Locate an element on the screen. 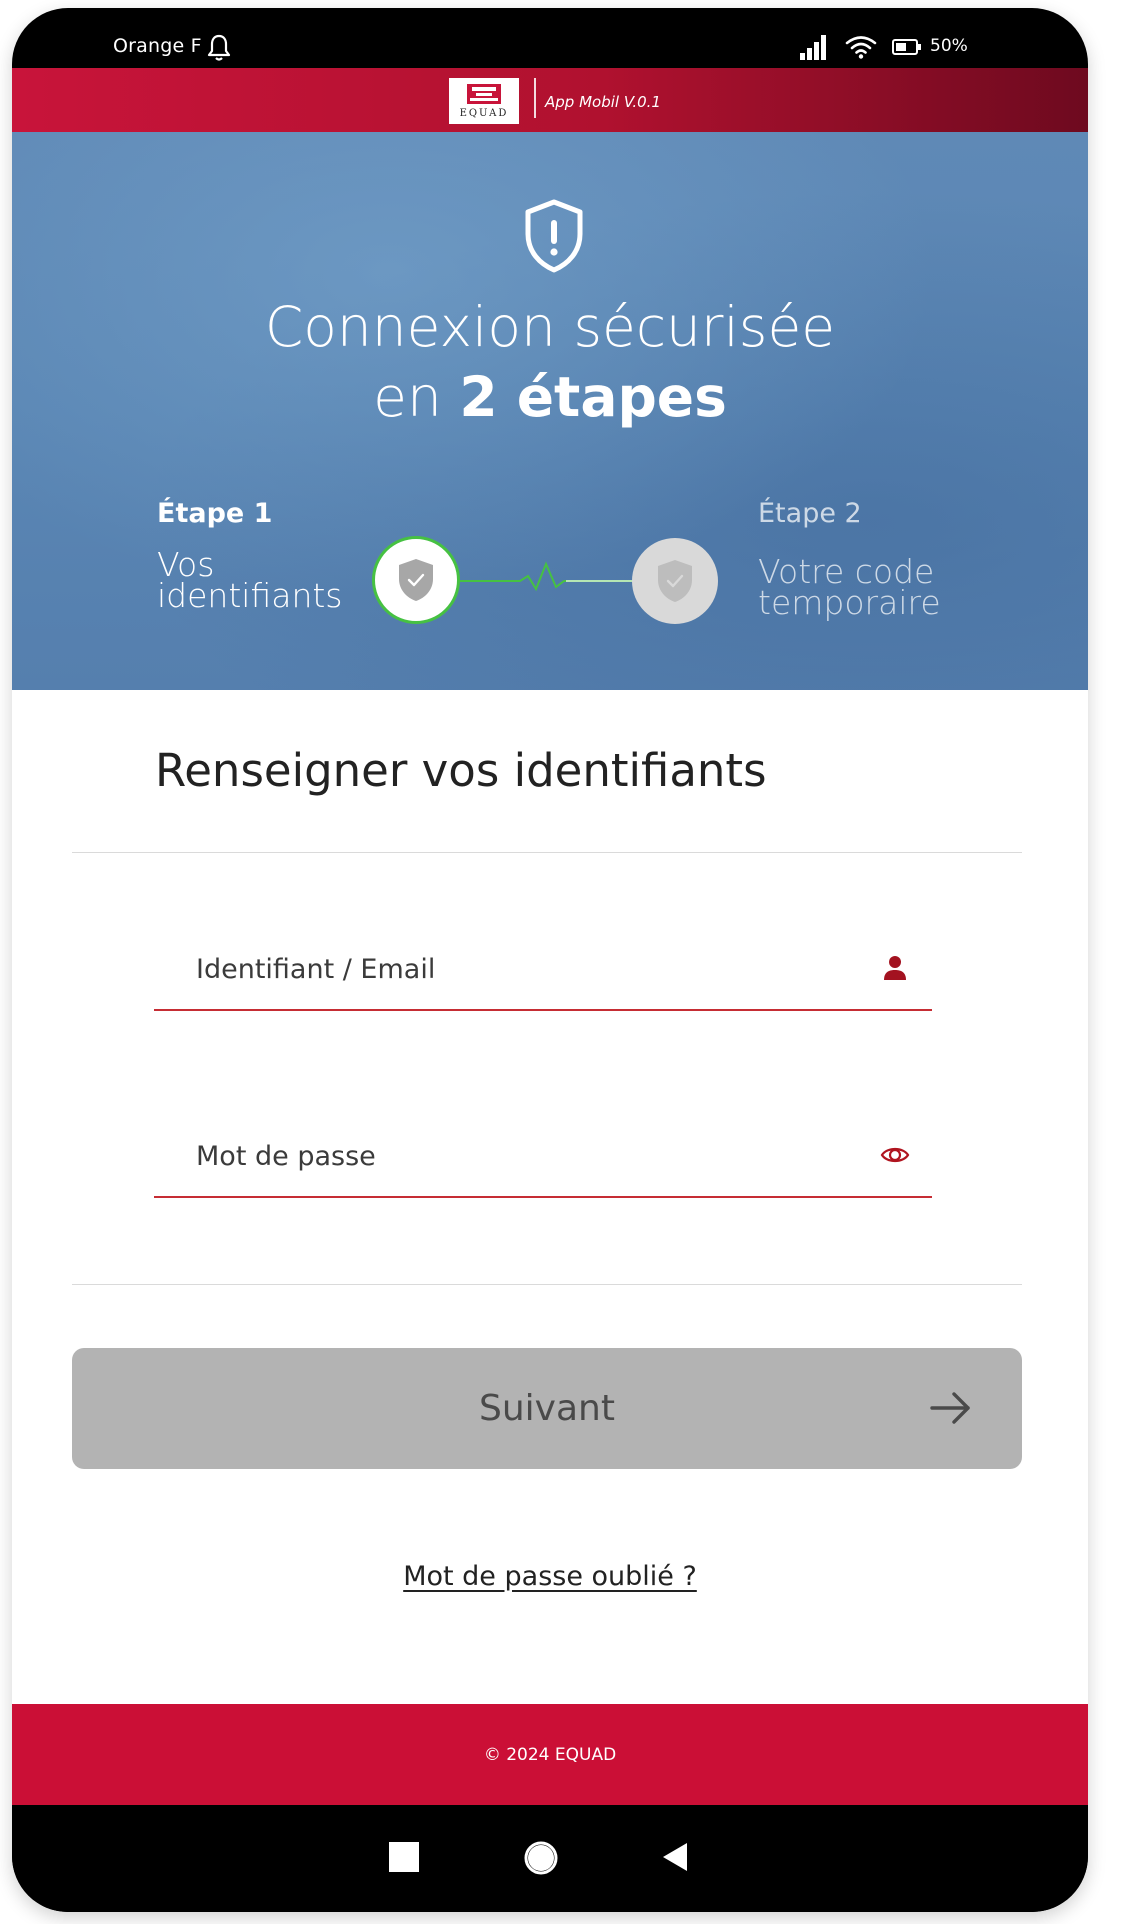  footer-copyright: © 2024 EQUAD is located at coordinates (550, 1754).